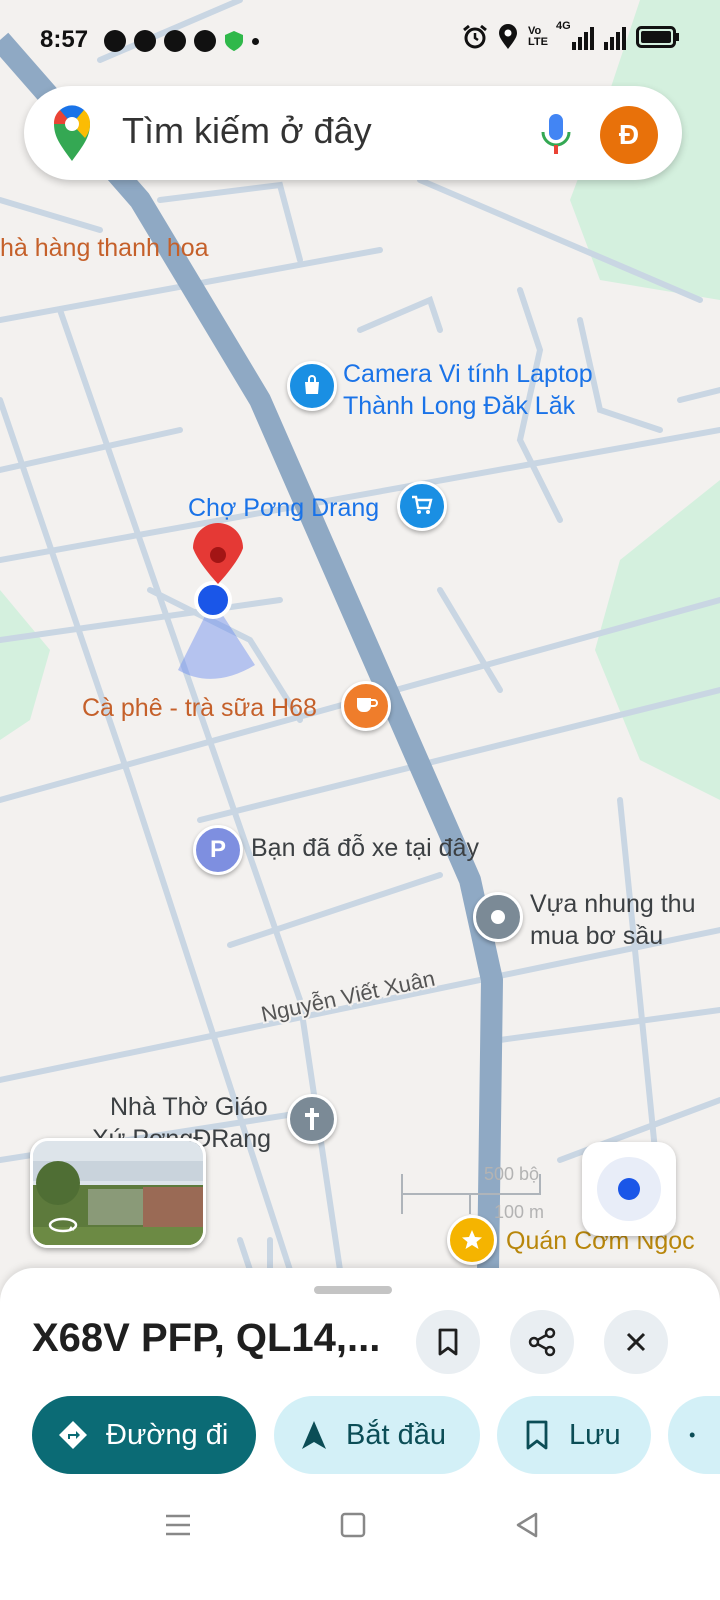  I want to click on close-button, so click(636, 1342).